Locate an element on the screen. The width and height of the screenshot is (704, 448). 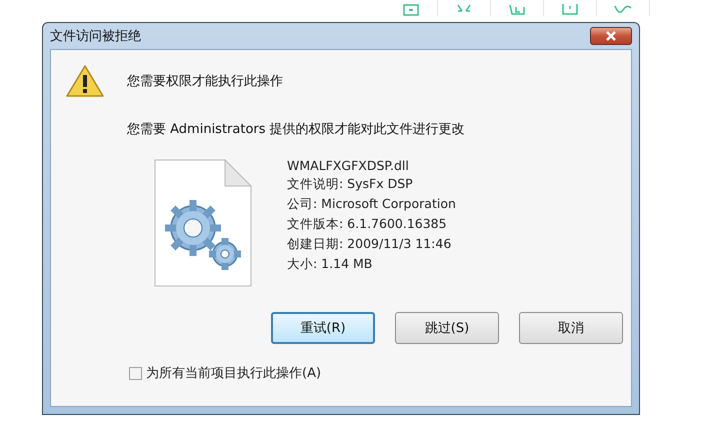
file-detail: 文件版本: 6.1.7600.16385 is located at coordinates (367, 224).